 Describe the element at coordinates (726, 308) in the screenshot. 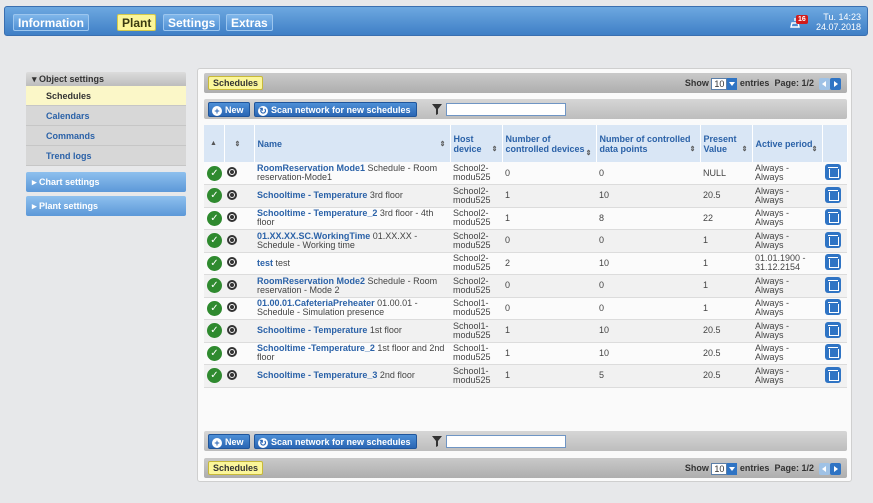

I see `present-value-cell: 1` at that location.